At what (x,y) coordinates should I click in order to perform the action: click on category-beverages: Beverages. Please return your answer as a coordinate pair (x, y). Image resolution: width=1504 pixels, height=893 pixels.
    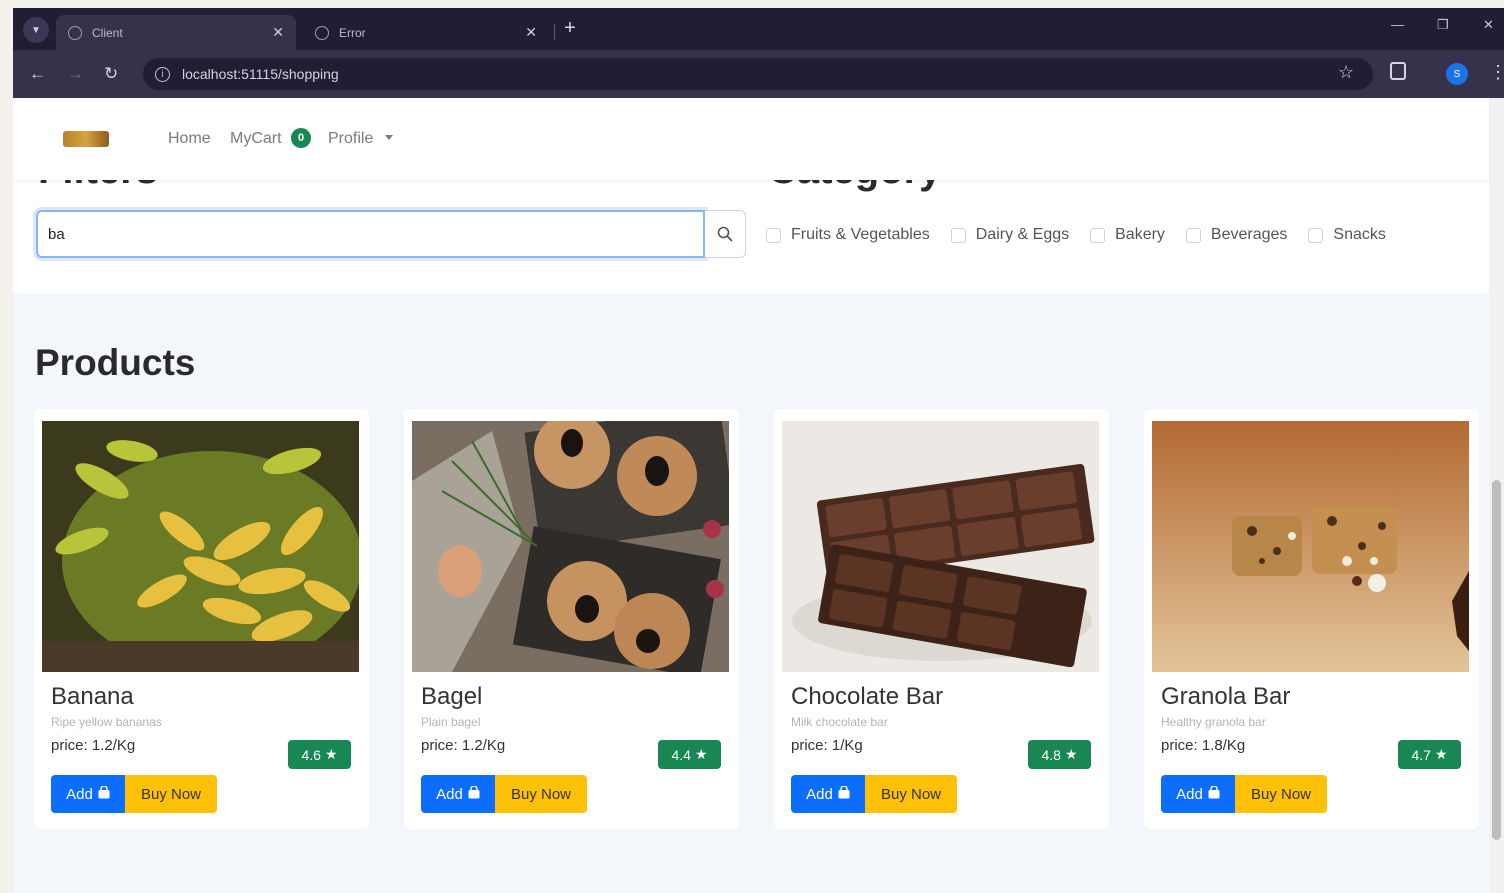
    Looking at the image, I should click on (1236, 235).